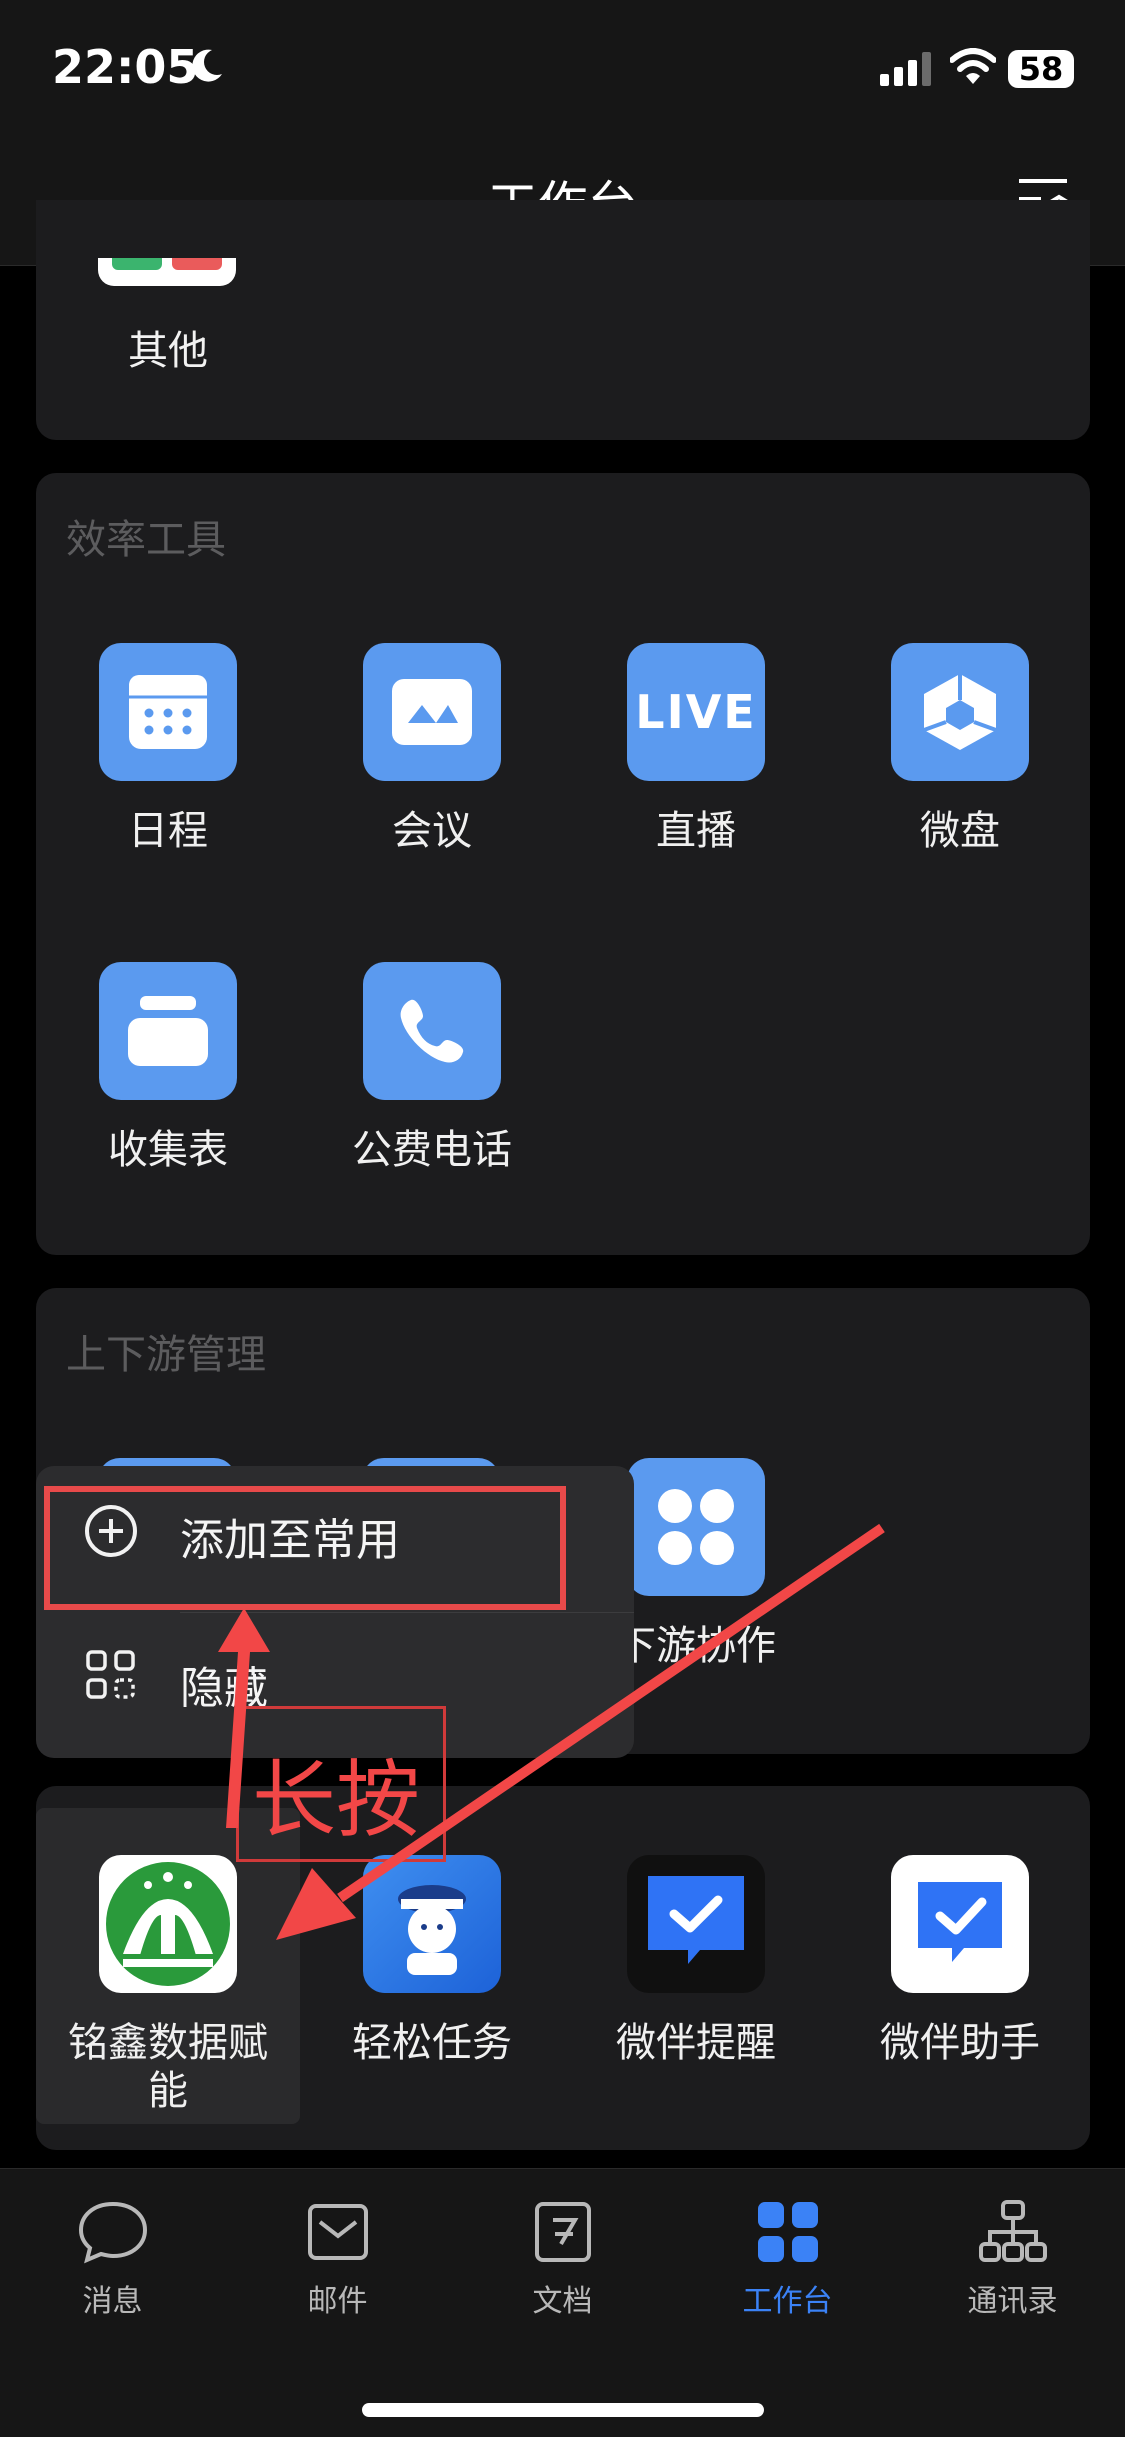 Image resolution: width=1125 pixels, height=2437 pixels. I want to click on tab-contacts: 通讯录, so click(1012, 2260).